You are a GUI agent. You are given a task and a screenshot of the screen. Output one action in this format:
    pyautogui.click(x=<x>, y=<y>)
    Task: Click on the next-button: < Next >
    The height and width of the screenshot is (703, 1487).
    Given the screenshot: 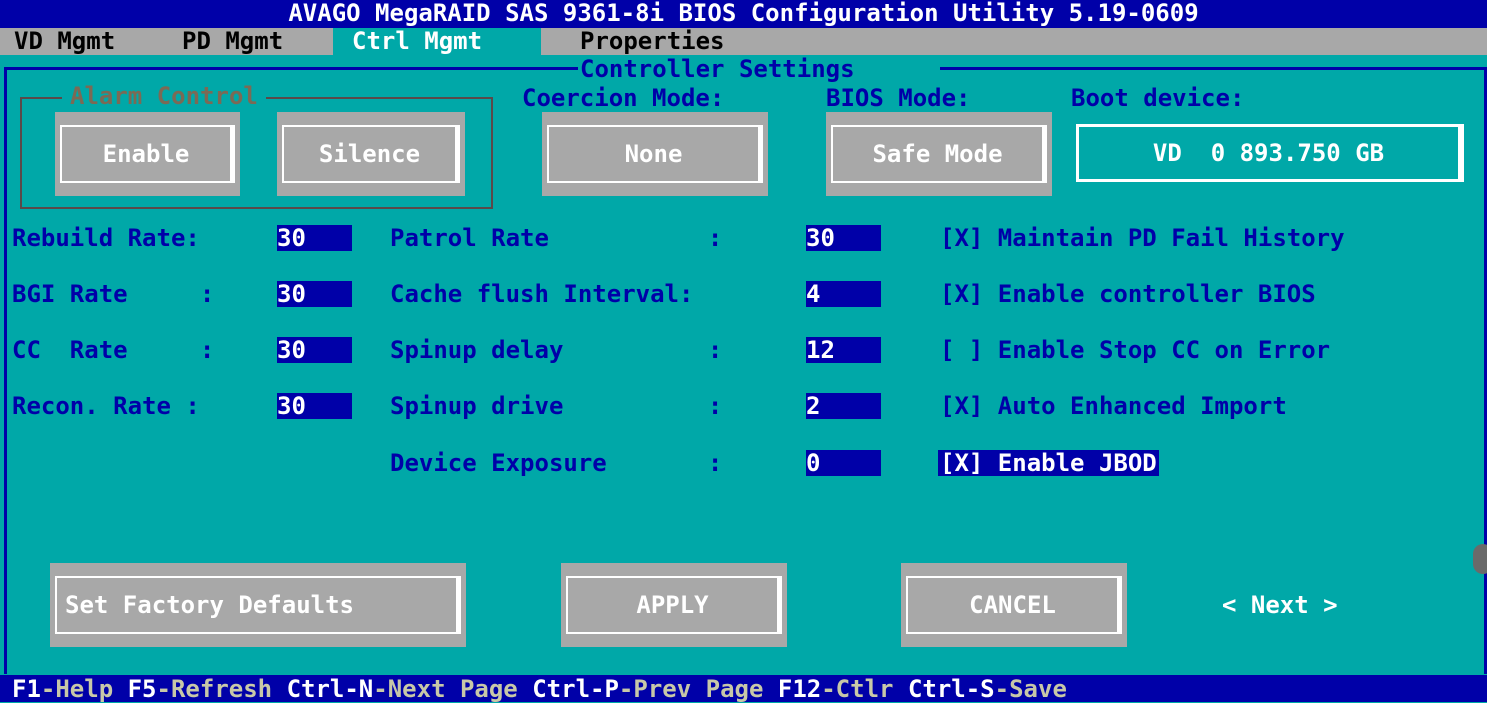 What is the action you would take?
    pyautogui.click(x=1280, y=605)
    